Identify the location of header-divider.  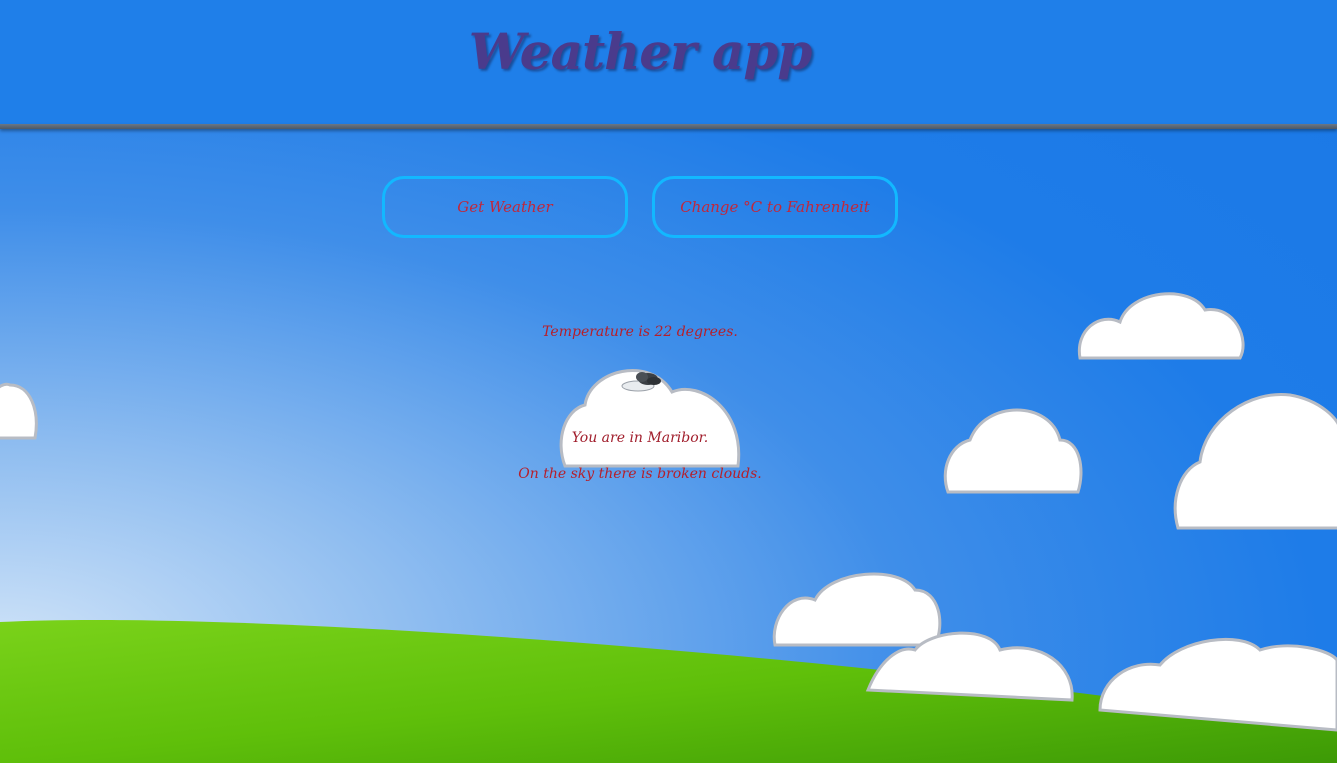
(668, 126).